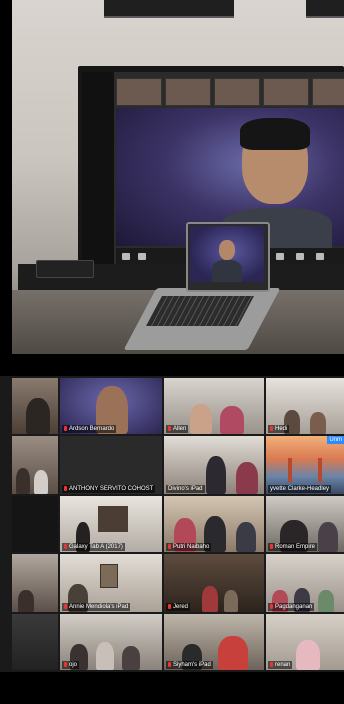 Image resolution: width=344 pixels, height=704 pixels. What do you see at coordinates (191, 547) in the screenshot?
I see `participant-name: Putri Naibaho` at bounding box center [191, 547].